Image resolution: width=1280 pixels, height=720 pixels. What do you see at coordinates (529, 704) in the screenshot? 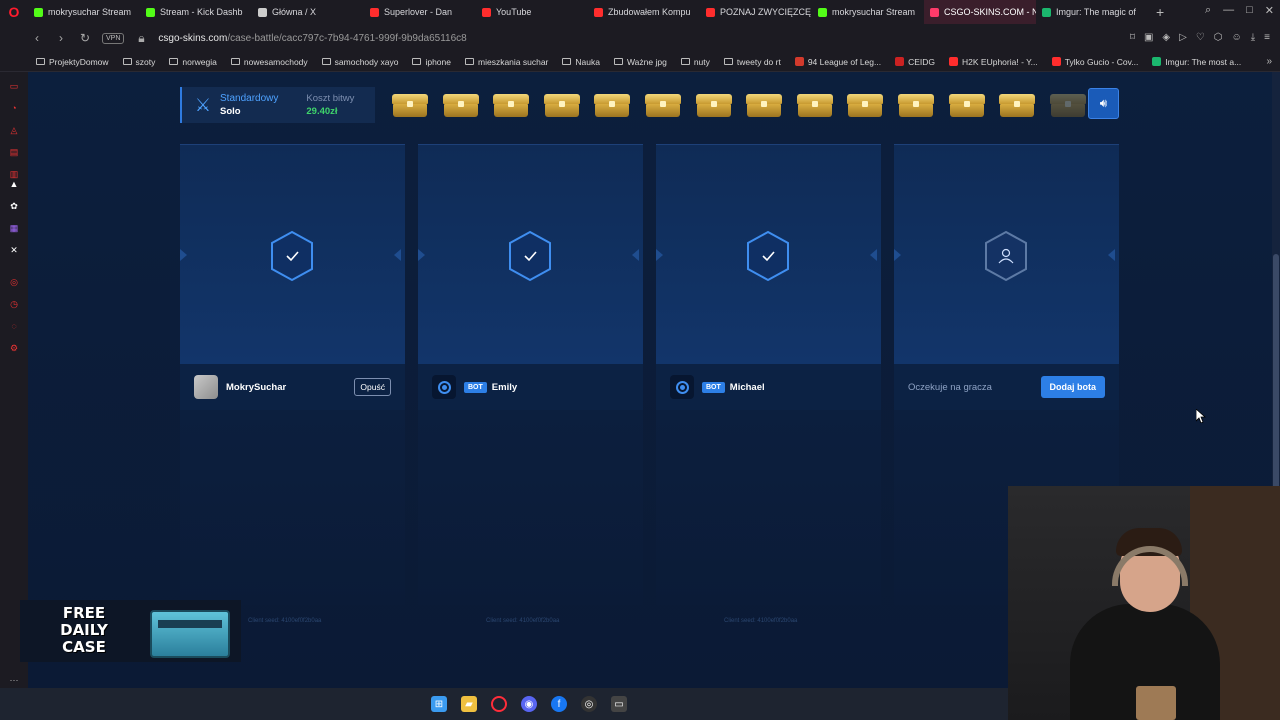
I see `discord-icon: ◉` at bounding box center [529, 704].